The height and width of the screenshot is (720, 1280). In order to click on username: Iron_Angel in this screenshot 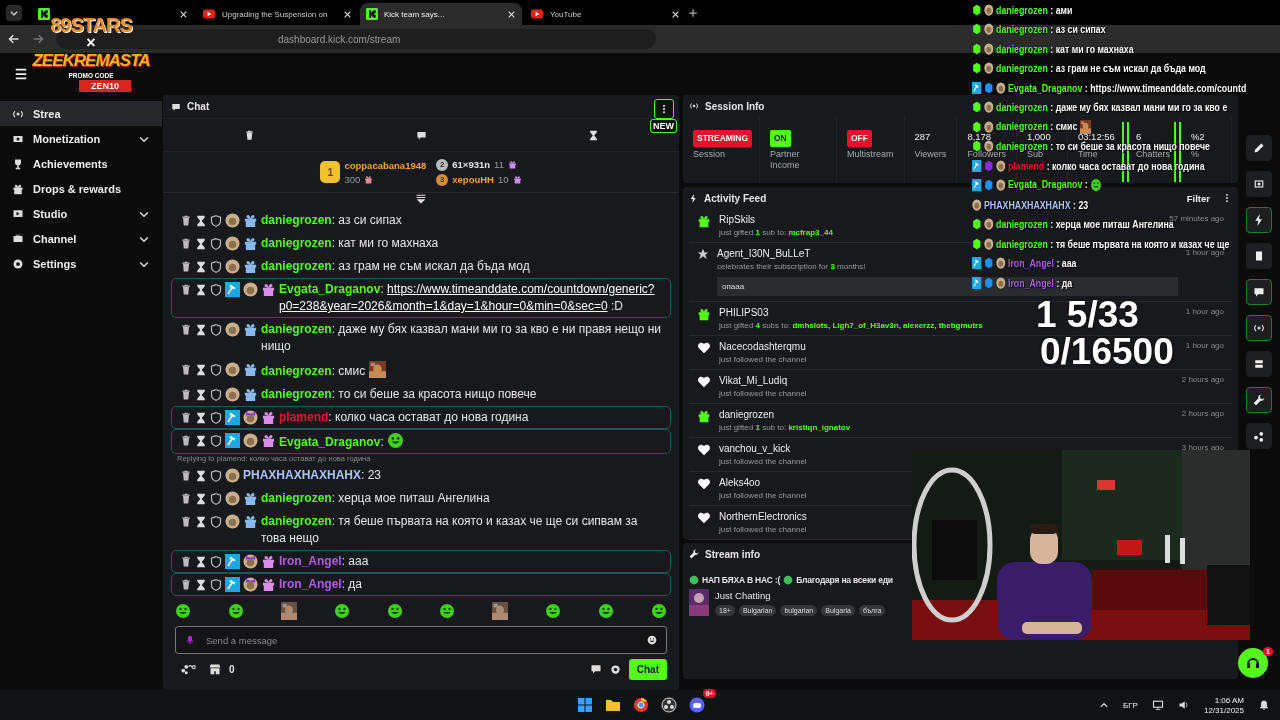, I will do `click(310, 584)`.